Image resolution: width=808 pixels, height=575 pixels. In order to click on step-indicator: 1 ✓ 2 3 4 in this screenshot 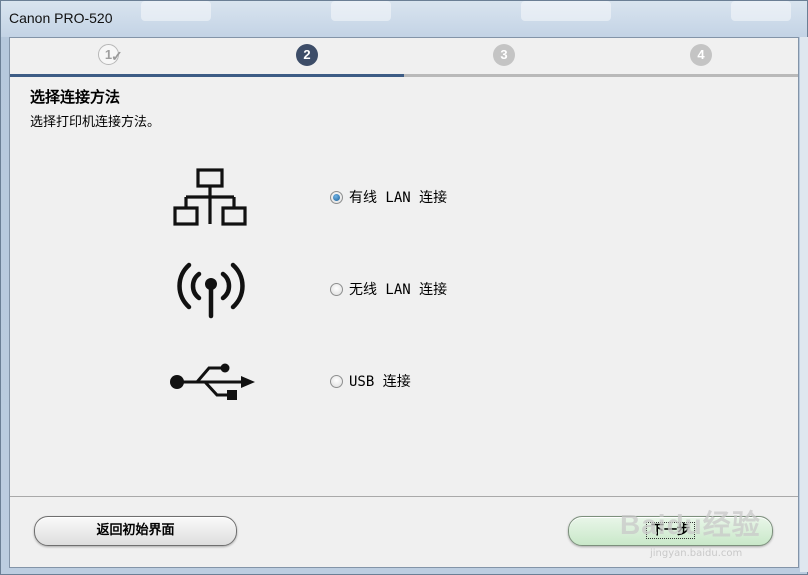, I will do `click(404, 57)`.